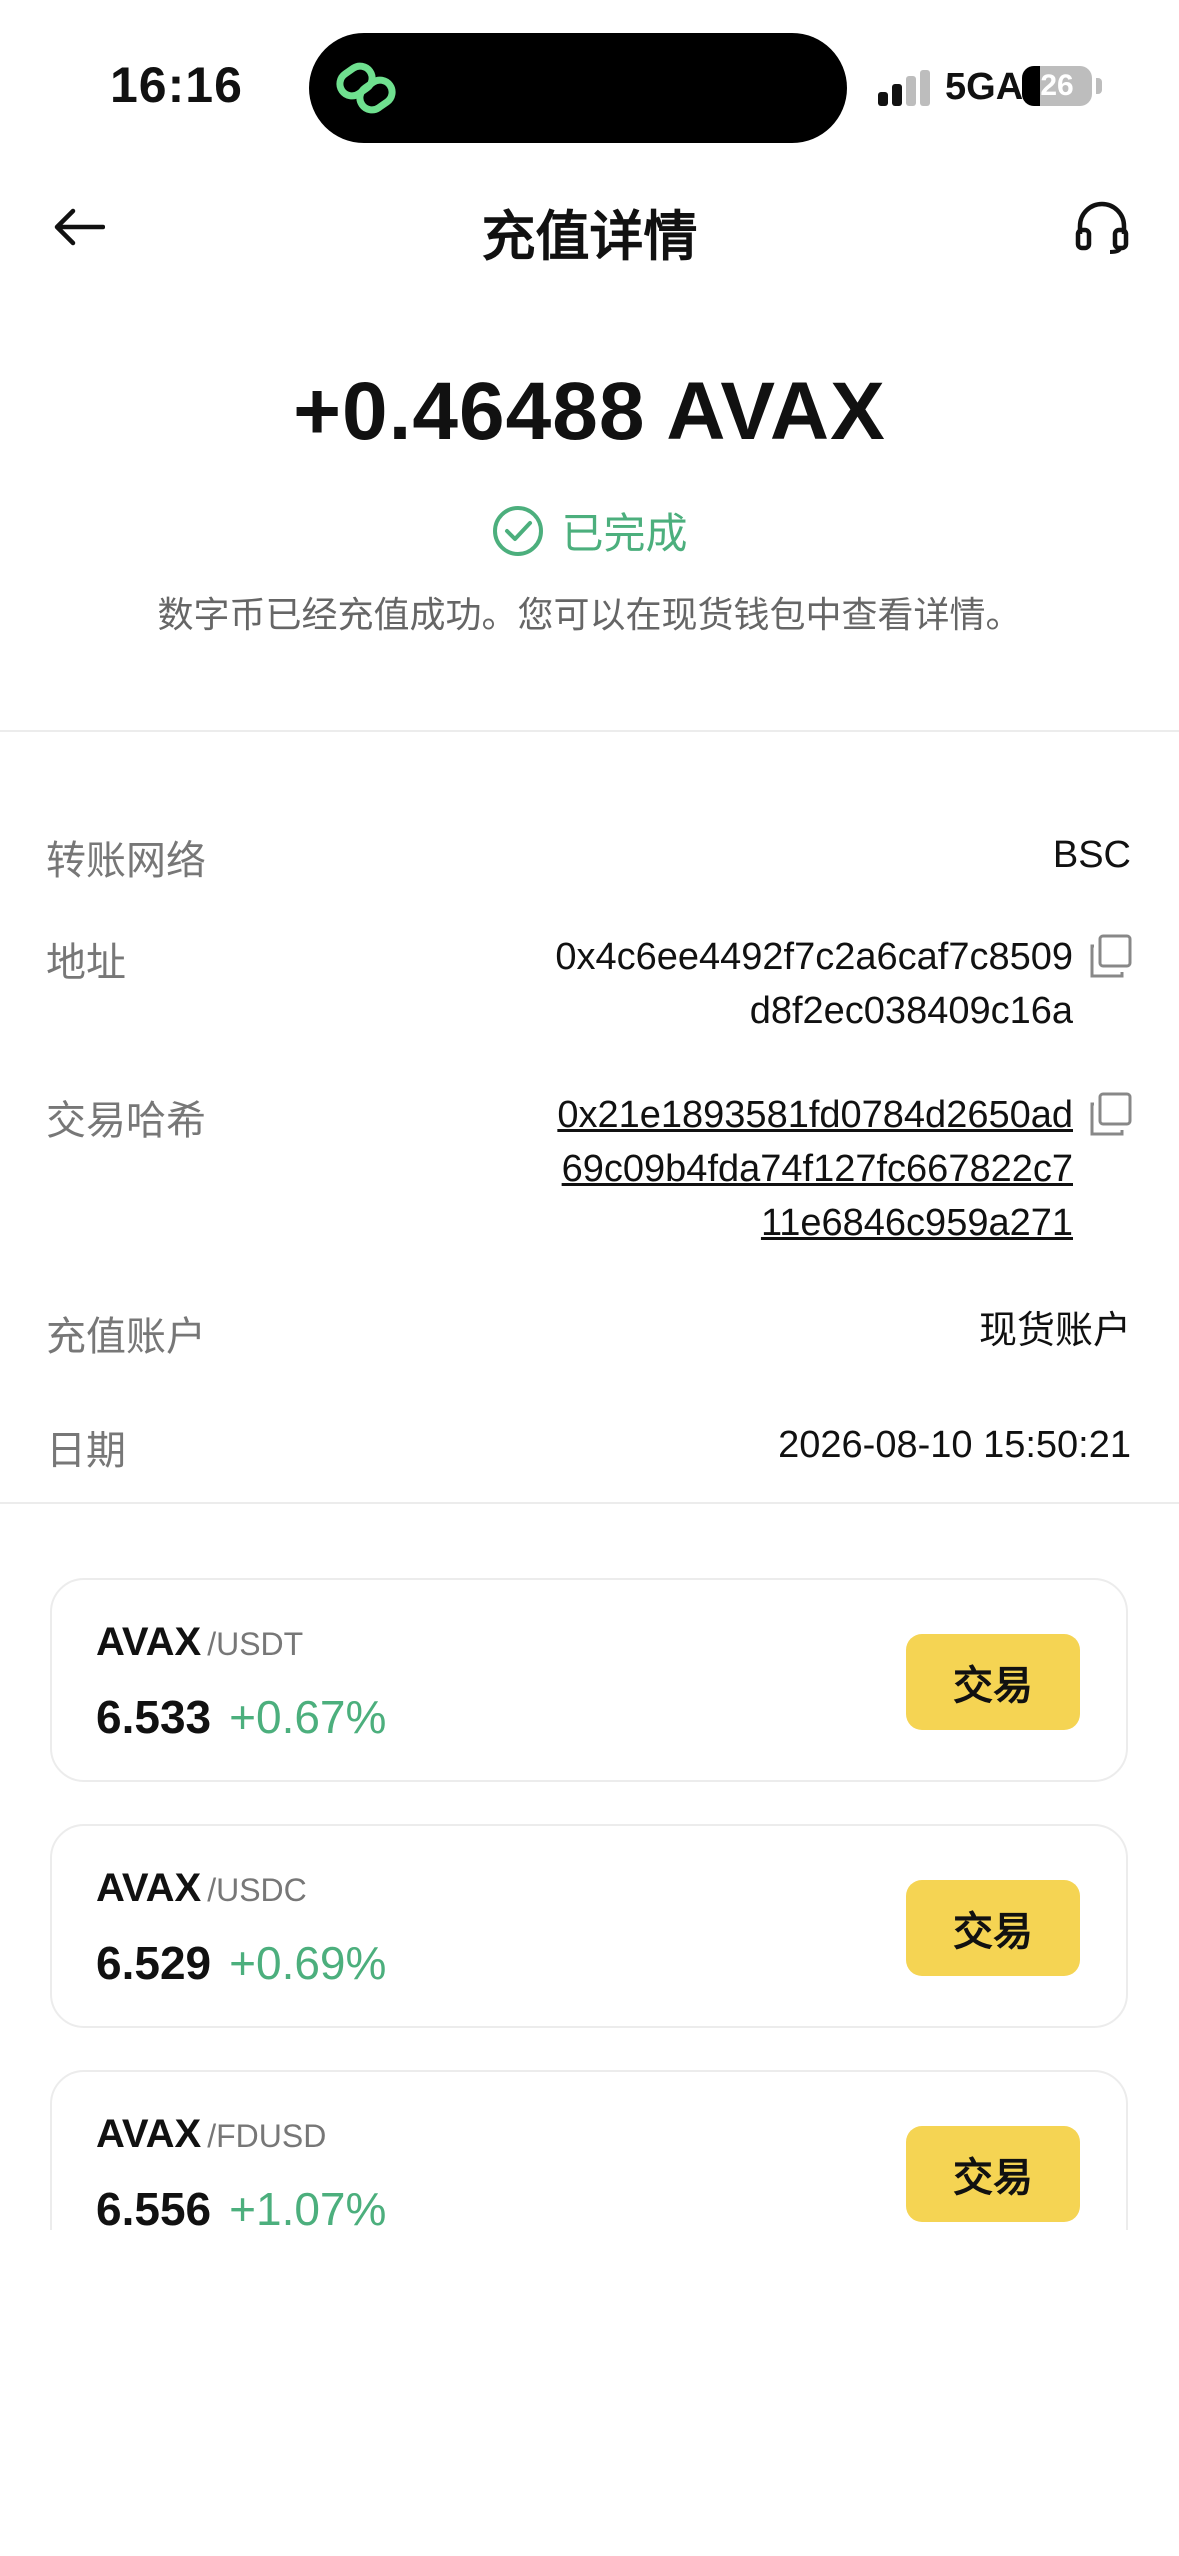 The image size is (1179, 2556). Describe the element at coordinates (589, 1926) in the screenshot. I see `market-card-usdc: AVAX/USDC 6.529 +0.69% 交易` at that location.